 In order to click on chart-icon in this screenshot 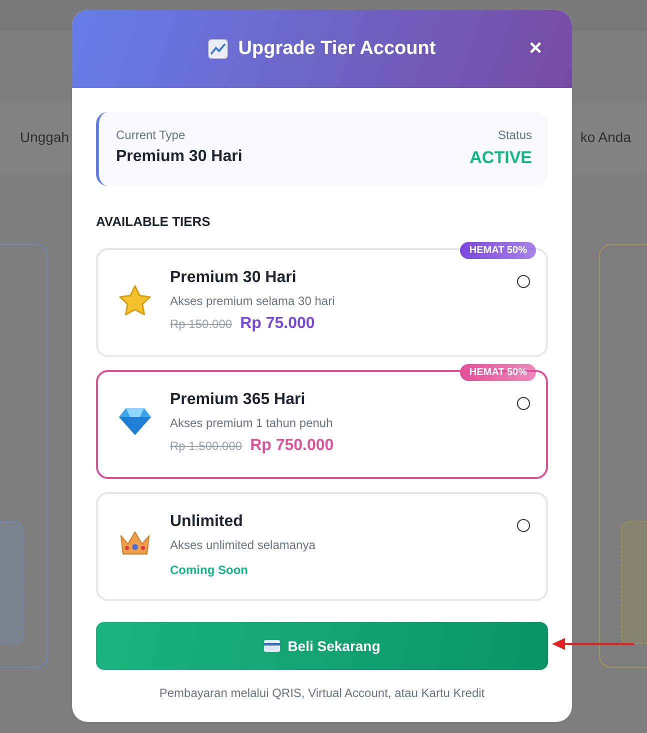, I will do `click(218, 49)`.